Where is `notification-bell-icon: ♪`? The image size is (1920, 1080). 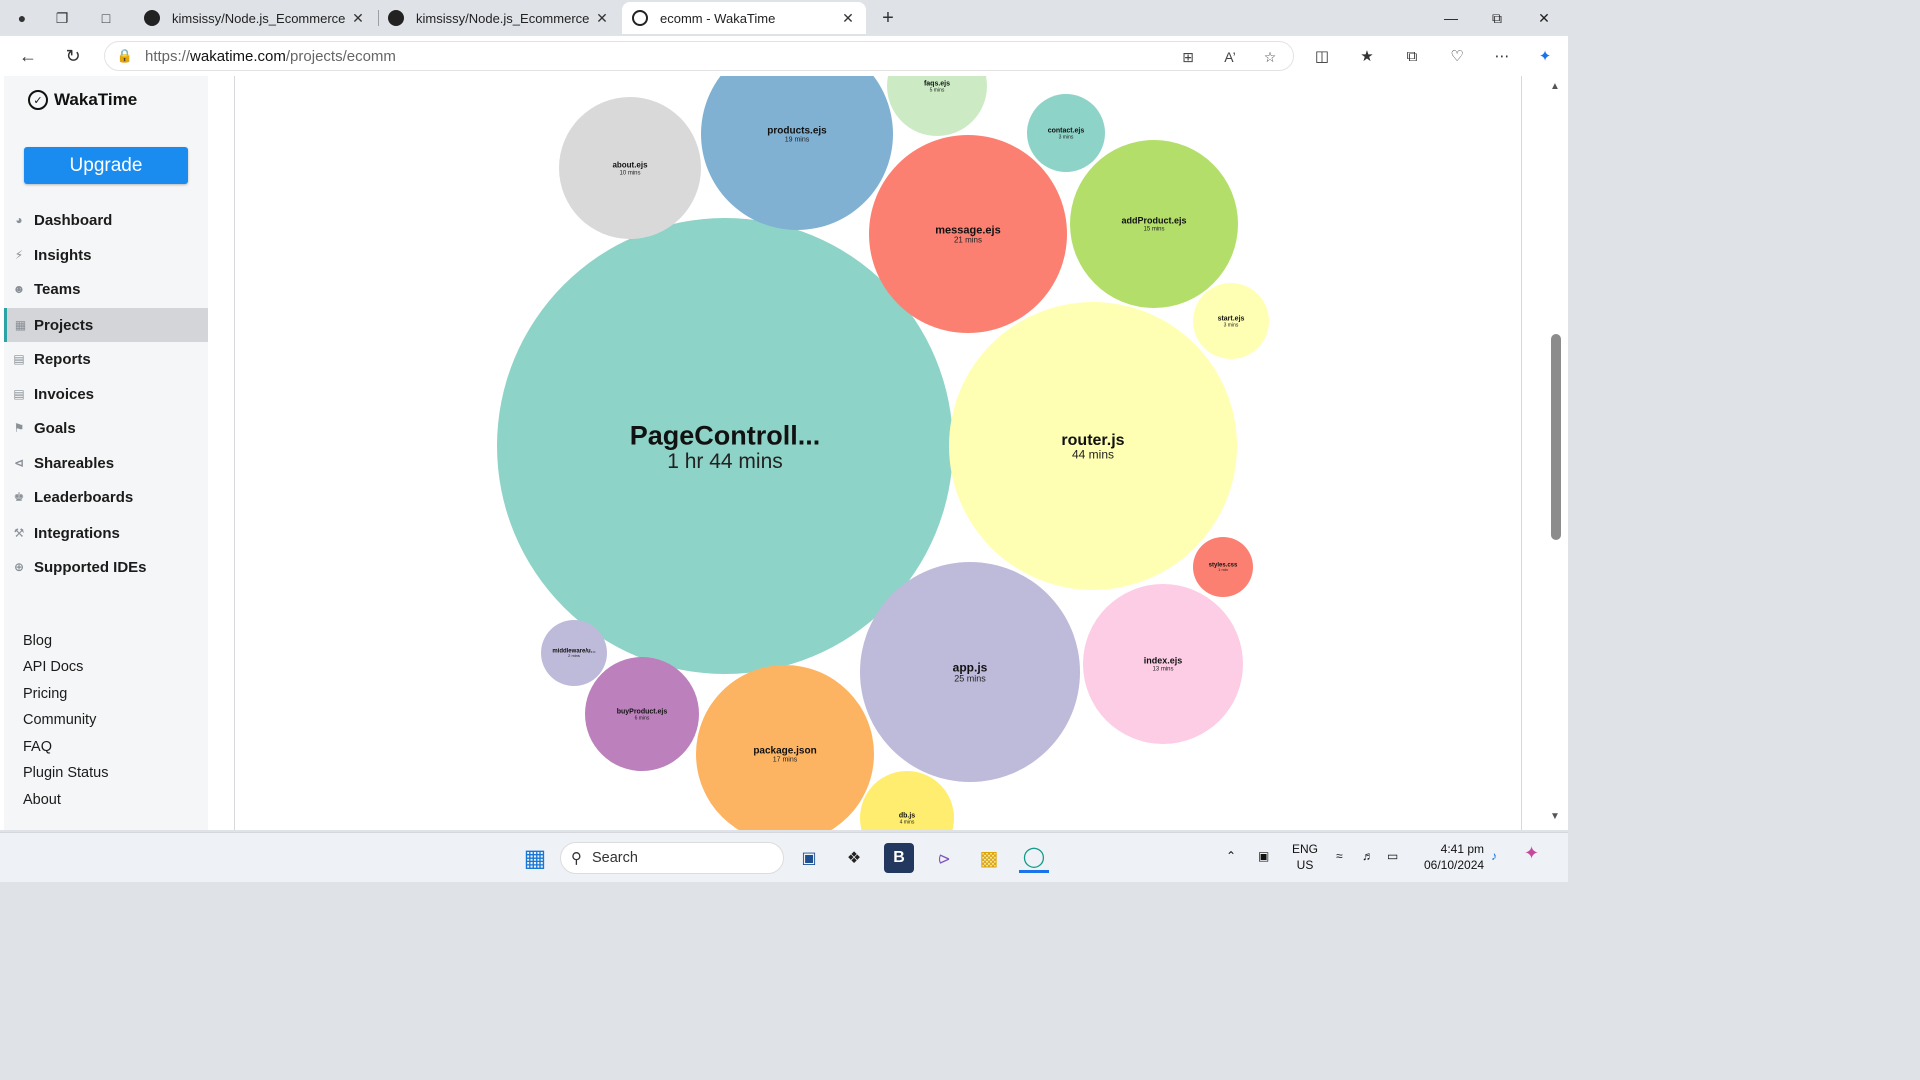 notification-bell-icon: ♪ is located at coordinates (1494, 856).